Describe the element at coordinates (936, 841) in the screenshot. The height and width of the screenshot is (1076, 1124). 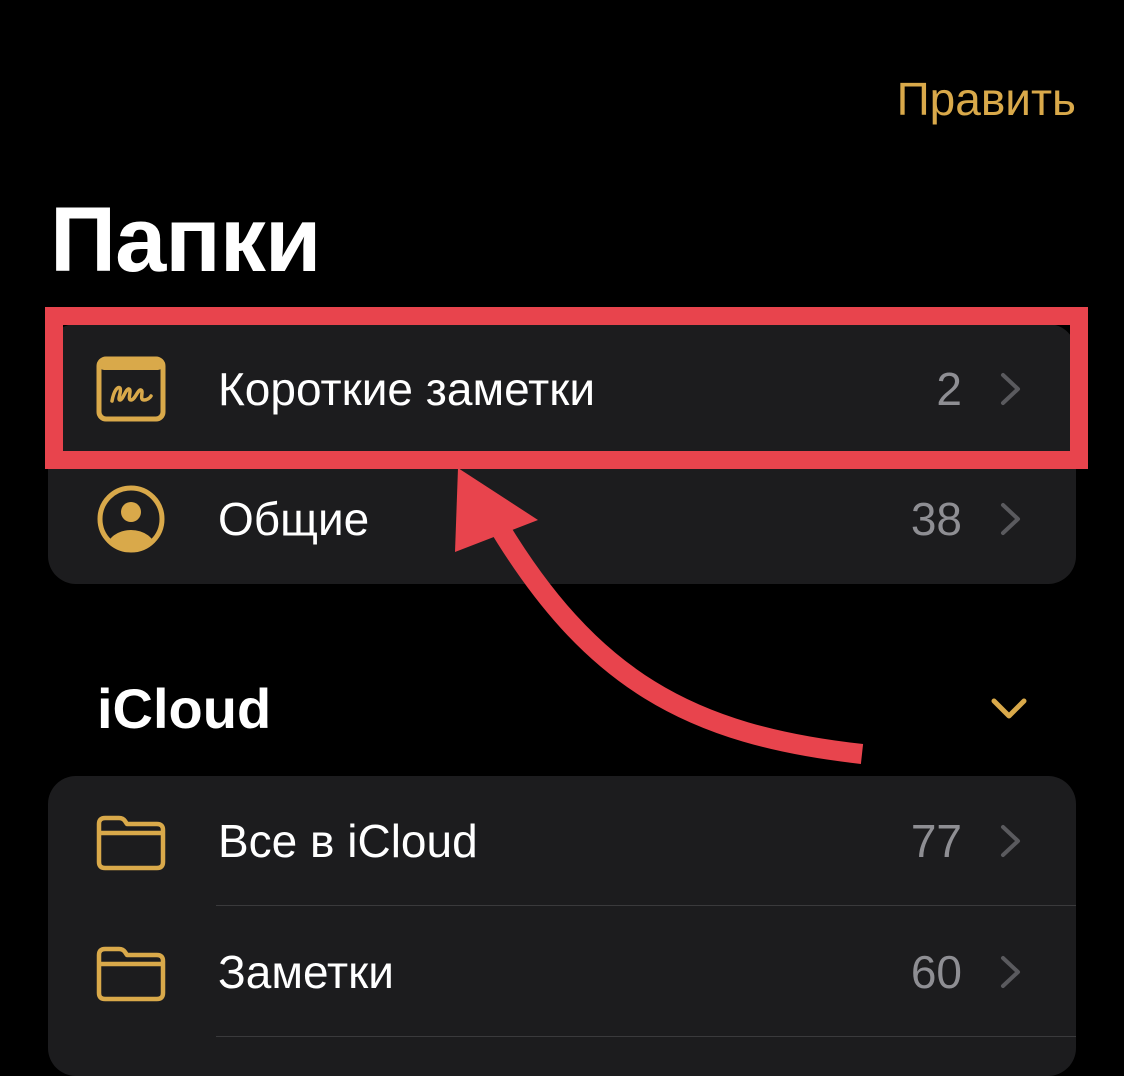
I see `folder-count: 77` at that location.